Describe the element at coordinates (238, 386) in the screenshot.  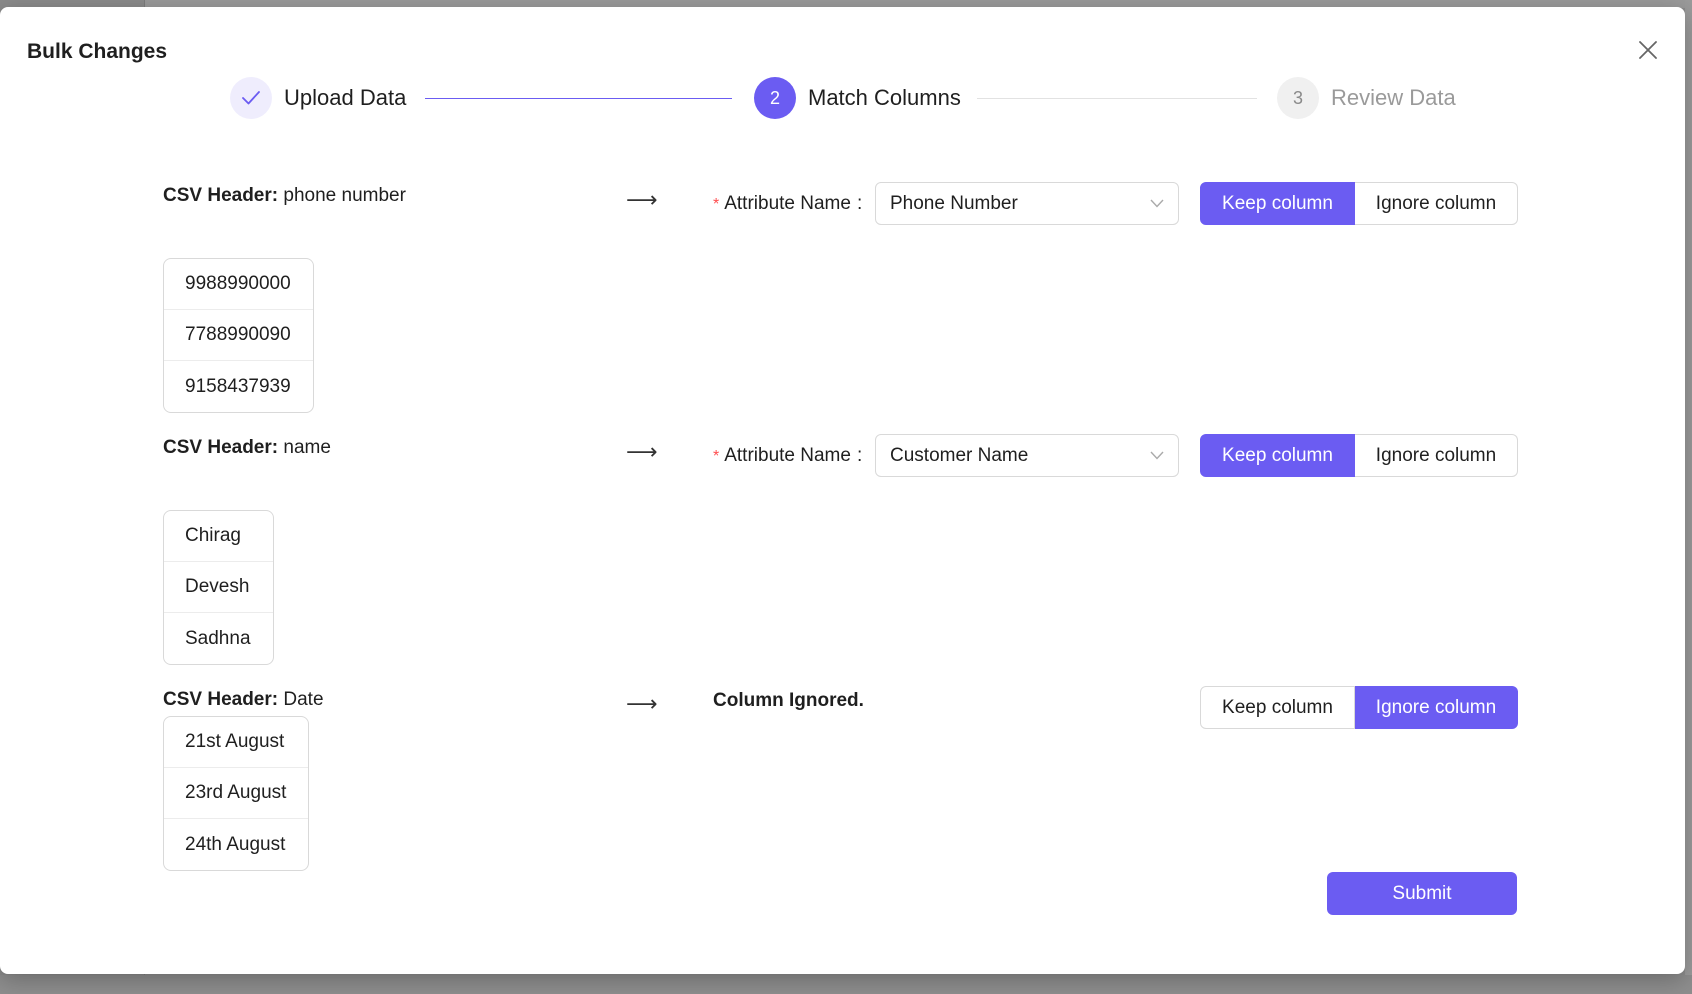
I see `sample-value: 9158437939` at that location.